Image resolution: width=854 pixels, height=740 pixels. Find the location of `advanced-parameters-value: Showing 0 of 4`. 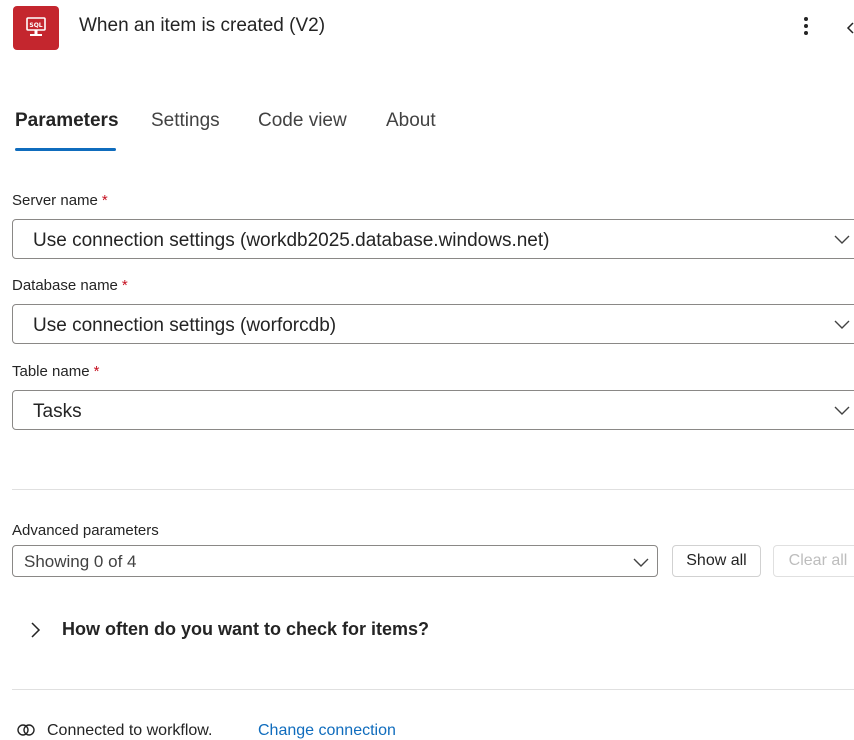

advanced-parameters-value: Showing 0 of 4 is located at coordinates (80, 561).